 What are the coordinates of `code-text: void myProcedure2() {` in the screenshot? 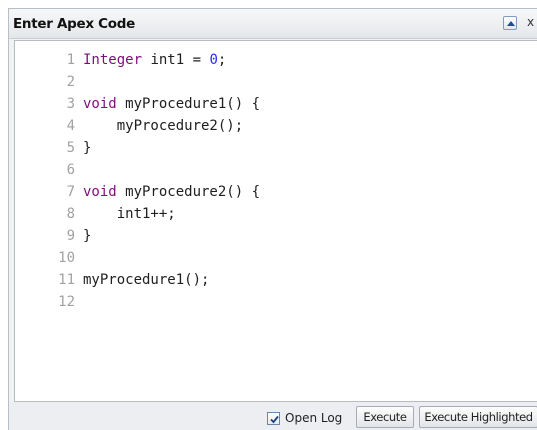 It's located at (171, 192).